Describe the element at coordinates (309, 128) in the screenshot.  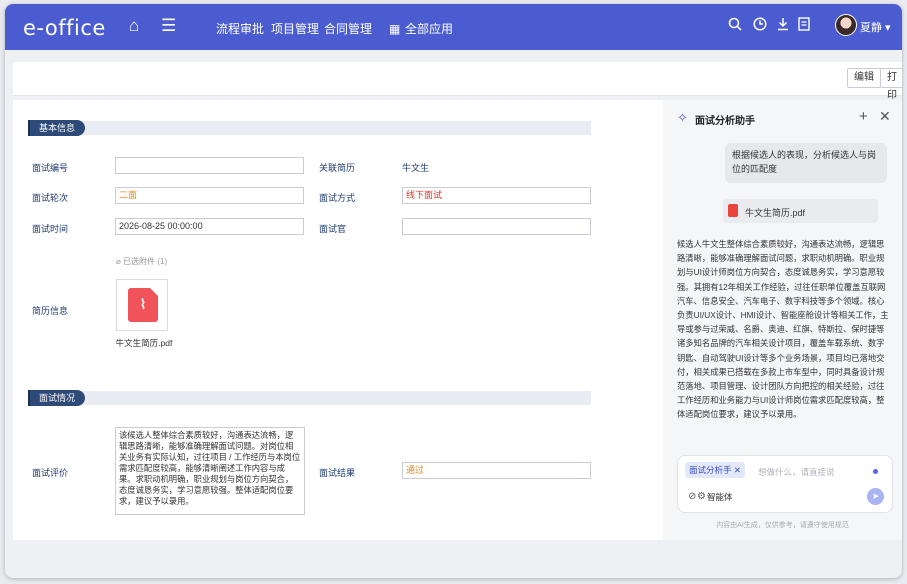
I see `basic-info-section: 基本信息` at that location.